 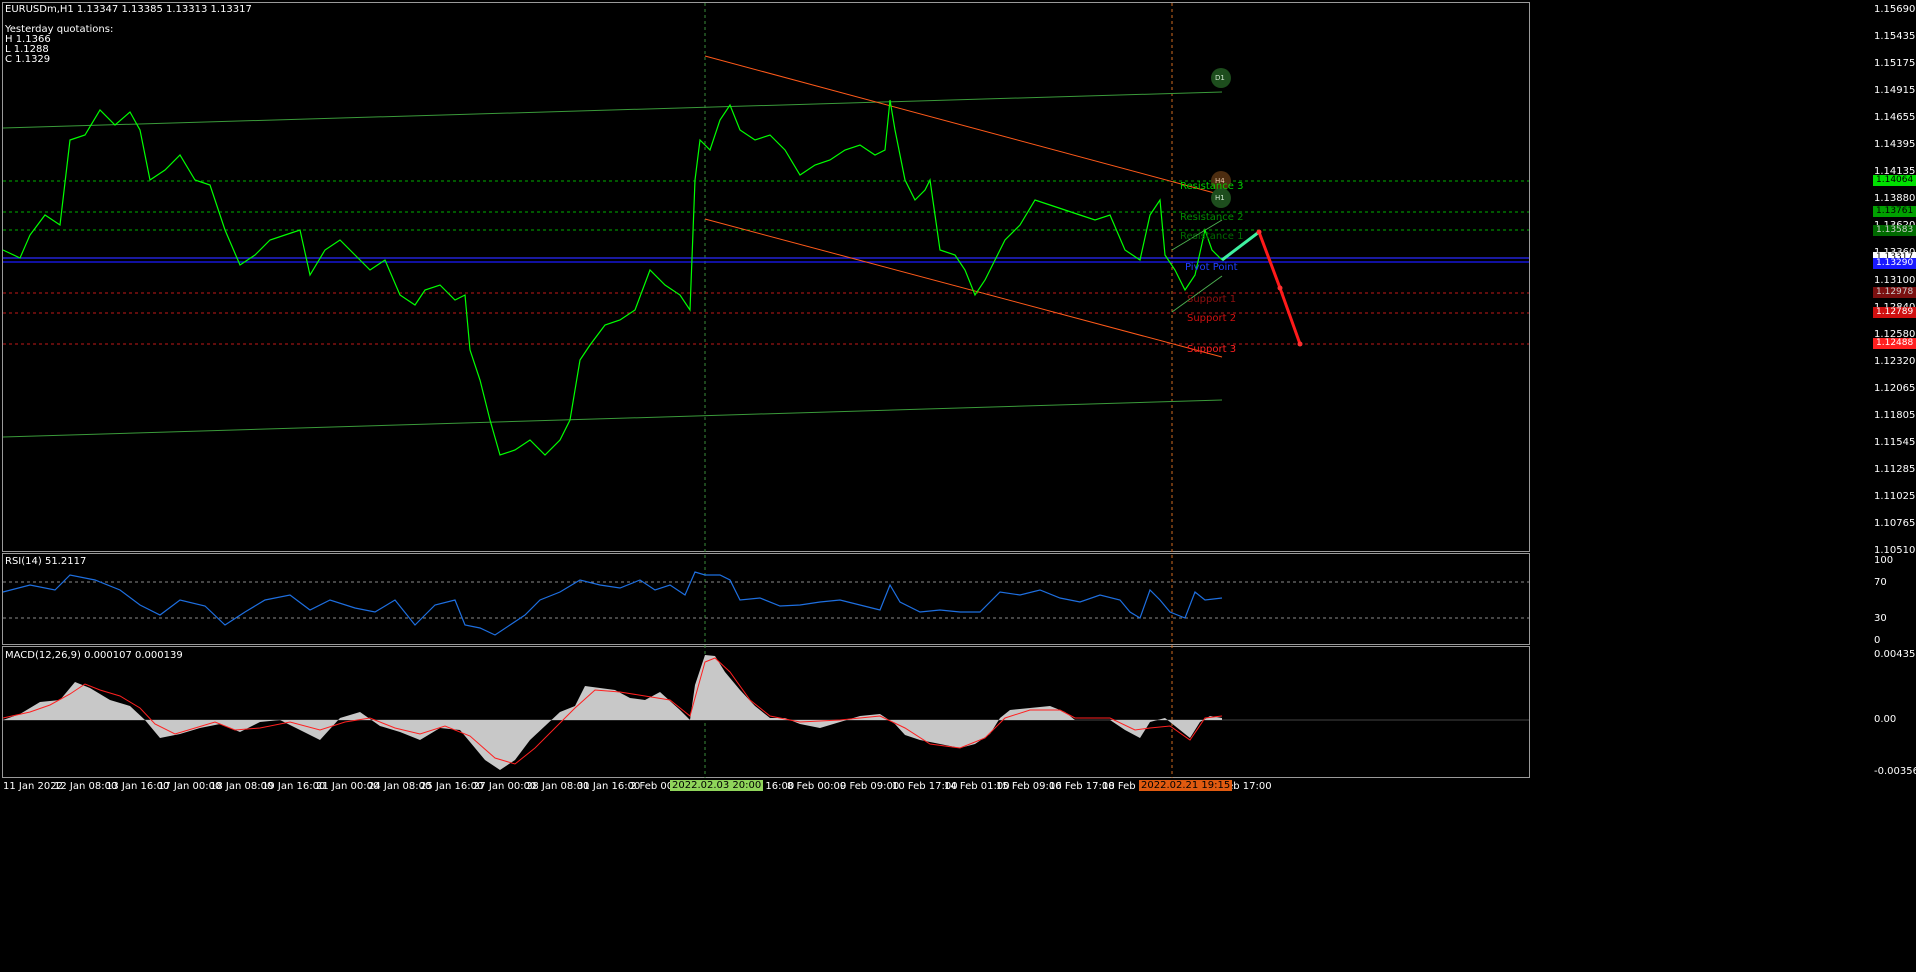 What do you see at coordinates (1894, 343) in the screenshot?
I see `support-3-tag: 1.12488` at bounding box center [1894, 343].